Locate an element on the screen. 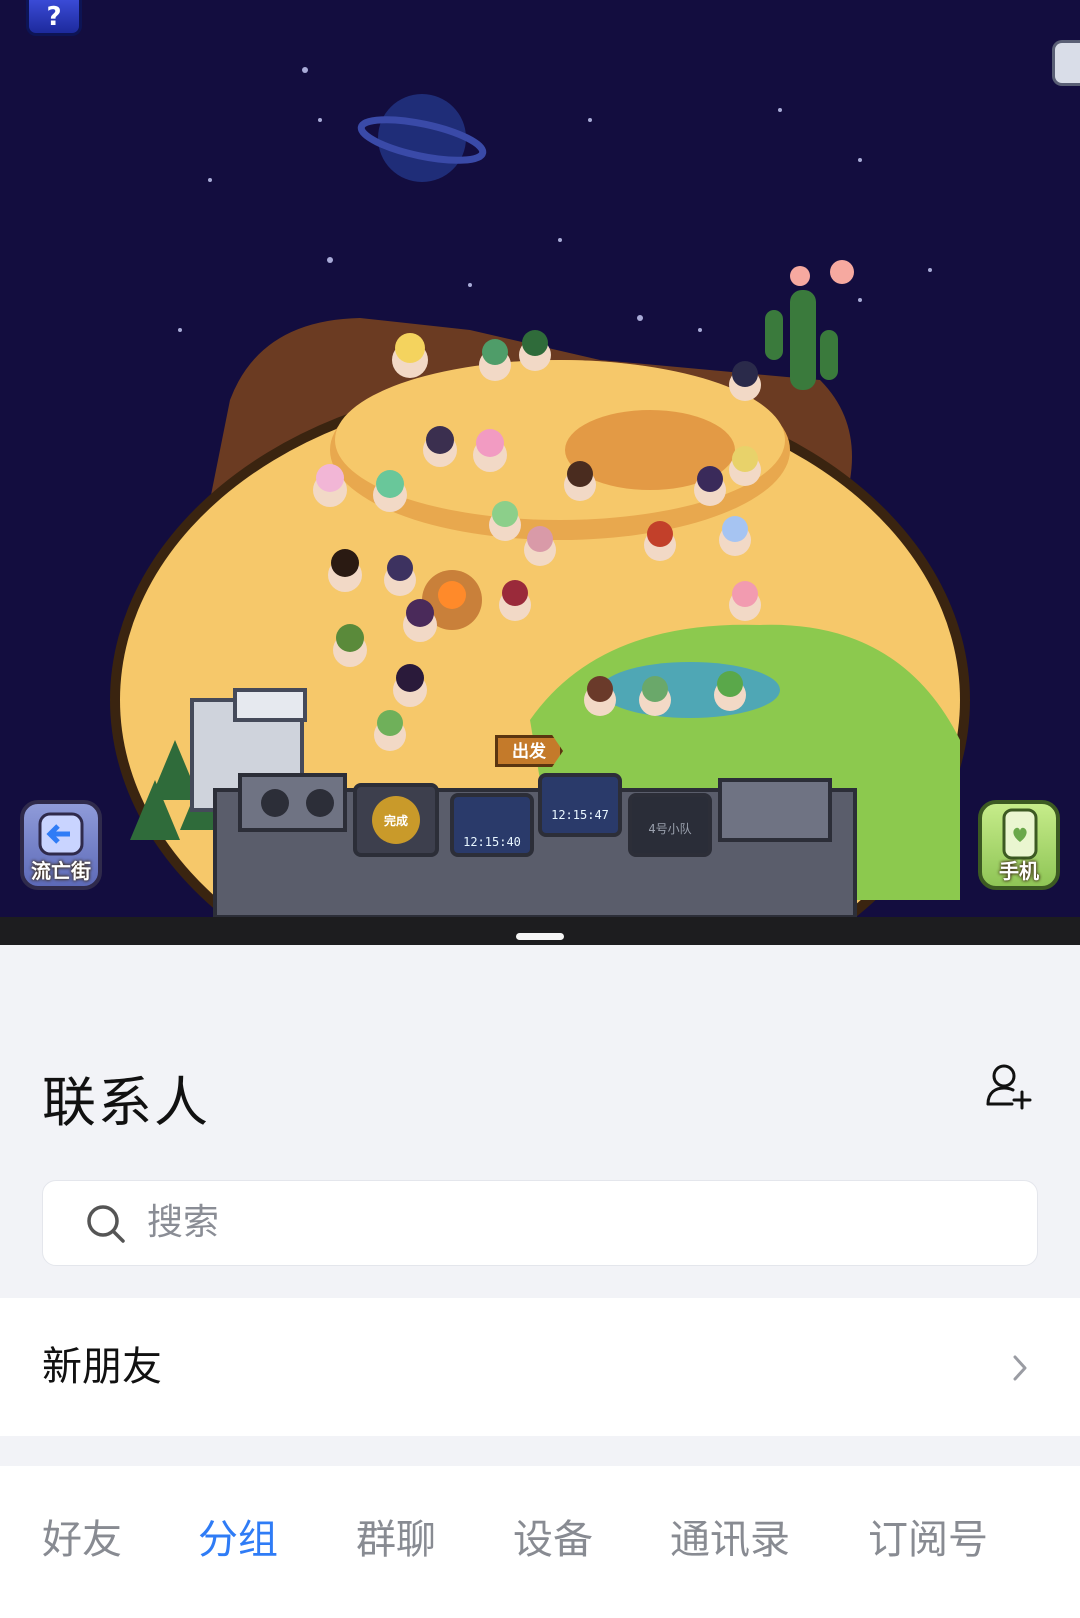 This screenshot has width=1080, height=1618. split-screen-drag-handle is located at coordinates (540, 936).